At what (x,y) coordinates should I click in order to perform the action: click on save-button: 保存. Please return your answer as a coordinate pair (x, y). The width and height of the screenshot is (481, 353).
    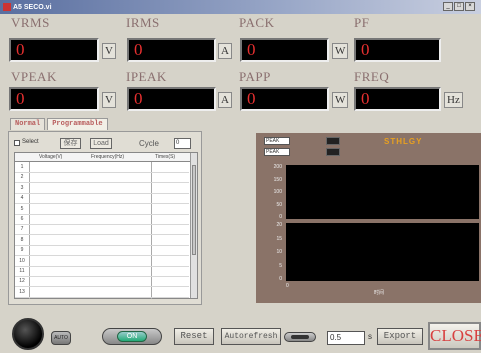
    Looking at the image, I should click on (70, 143).